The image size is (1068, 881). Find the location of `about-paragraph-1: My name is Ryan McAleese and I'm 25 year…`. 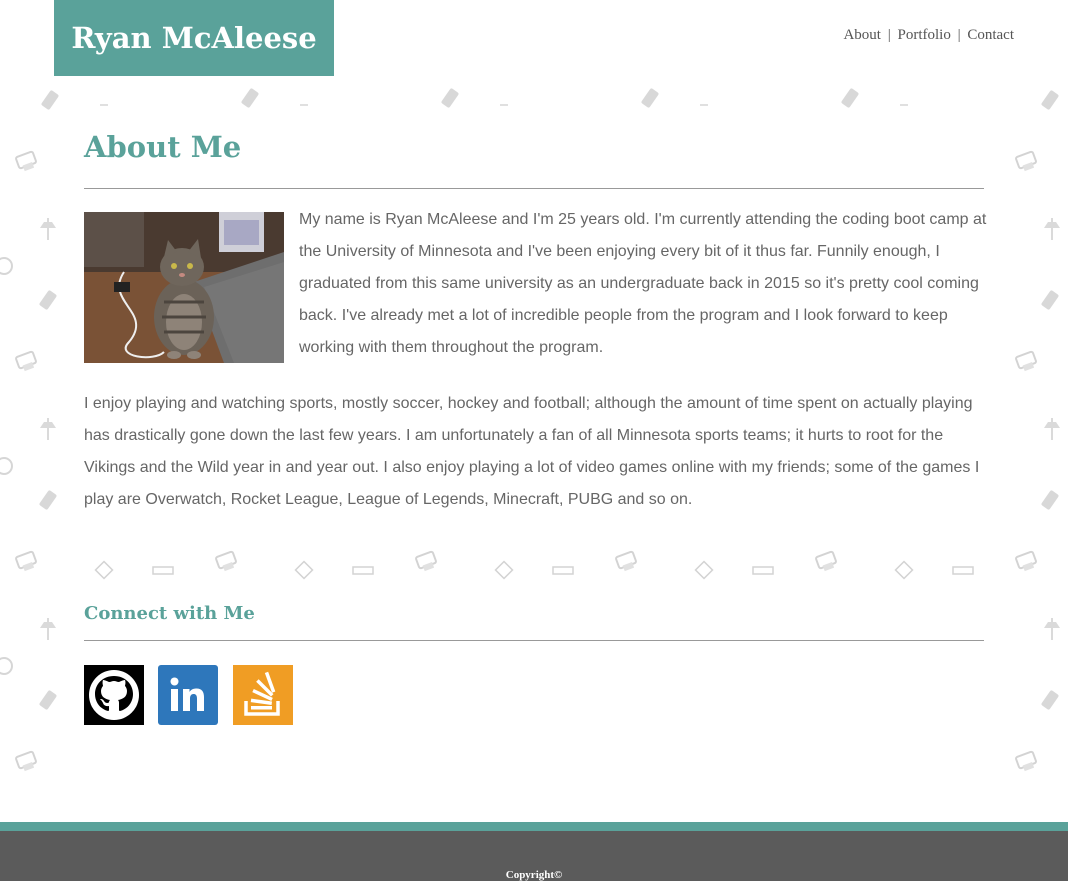

about-paragraph-1: My name is Ryan McAleese and I'm 25 year… is located at coordinates (643, 283).